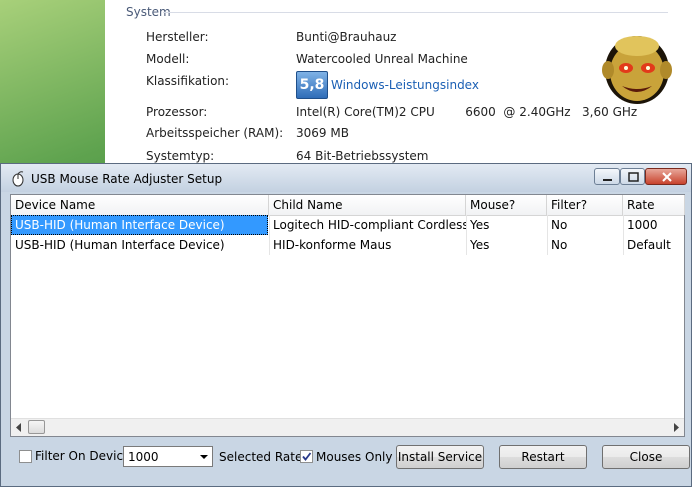  What do you see at coordinates (312, 85) in the screenshot?
I see `wei-score-badge: 5,8` at bounding box center [312, 85].